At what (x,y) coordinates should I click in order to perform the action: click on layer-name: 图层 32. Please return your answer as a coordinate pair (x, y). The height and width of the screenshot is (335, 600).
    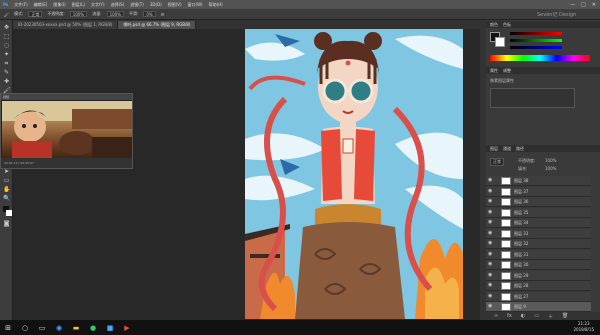
    Looking at the image, I should click on (521, 243).